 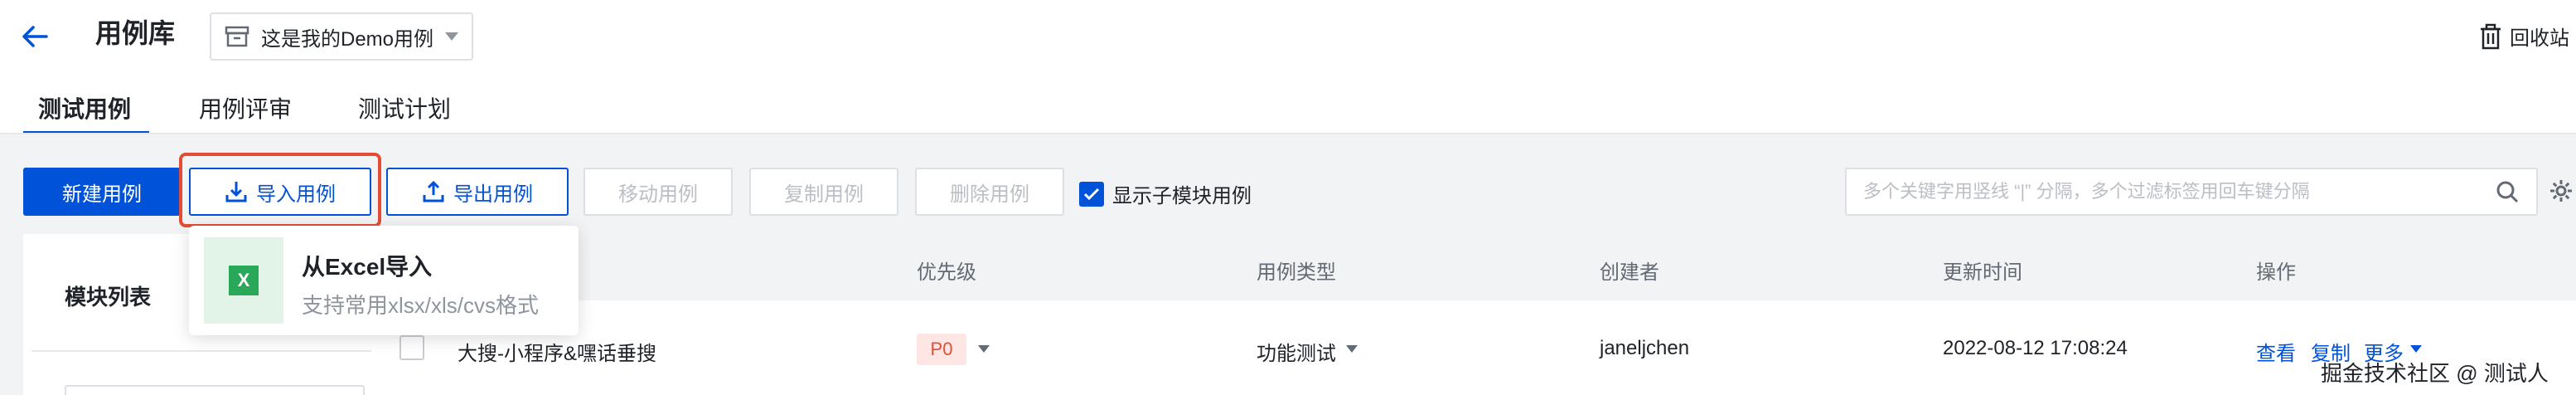 I want to click on import-from-excel-option: X 从Excel导入 支持常用xlsx/xls/cvs格式, so click(x=386, y=280).